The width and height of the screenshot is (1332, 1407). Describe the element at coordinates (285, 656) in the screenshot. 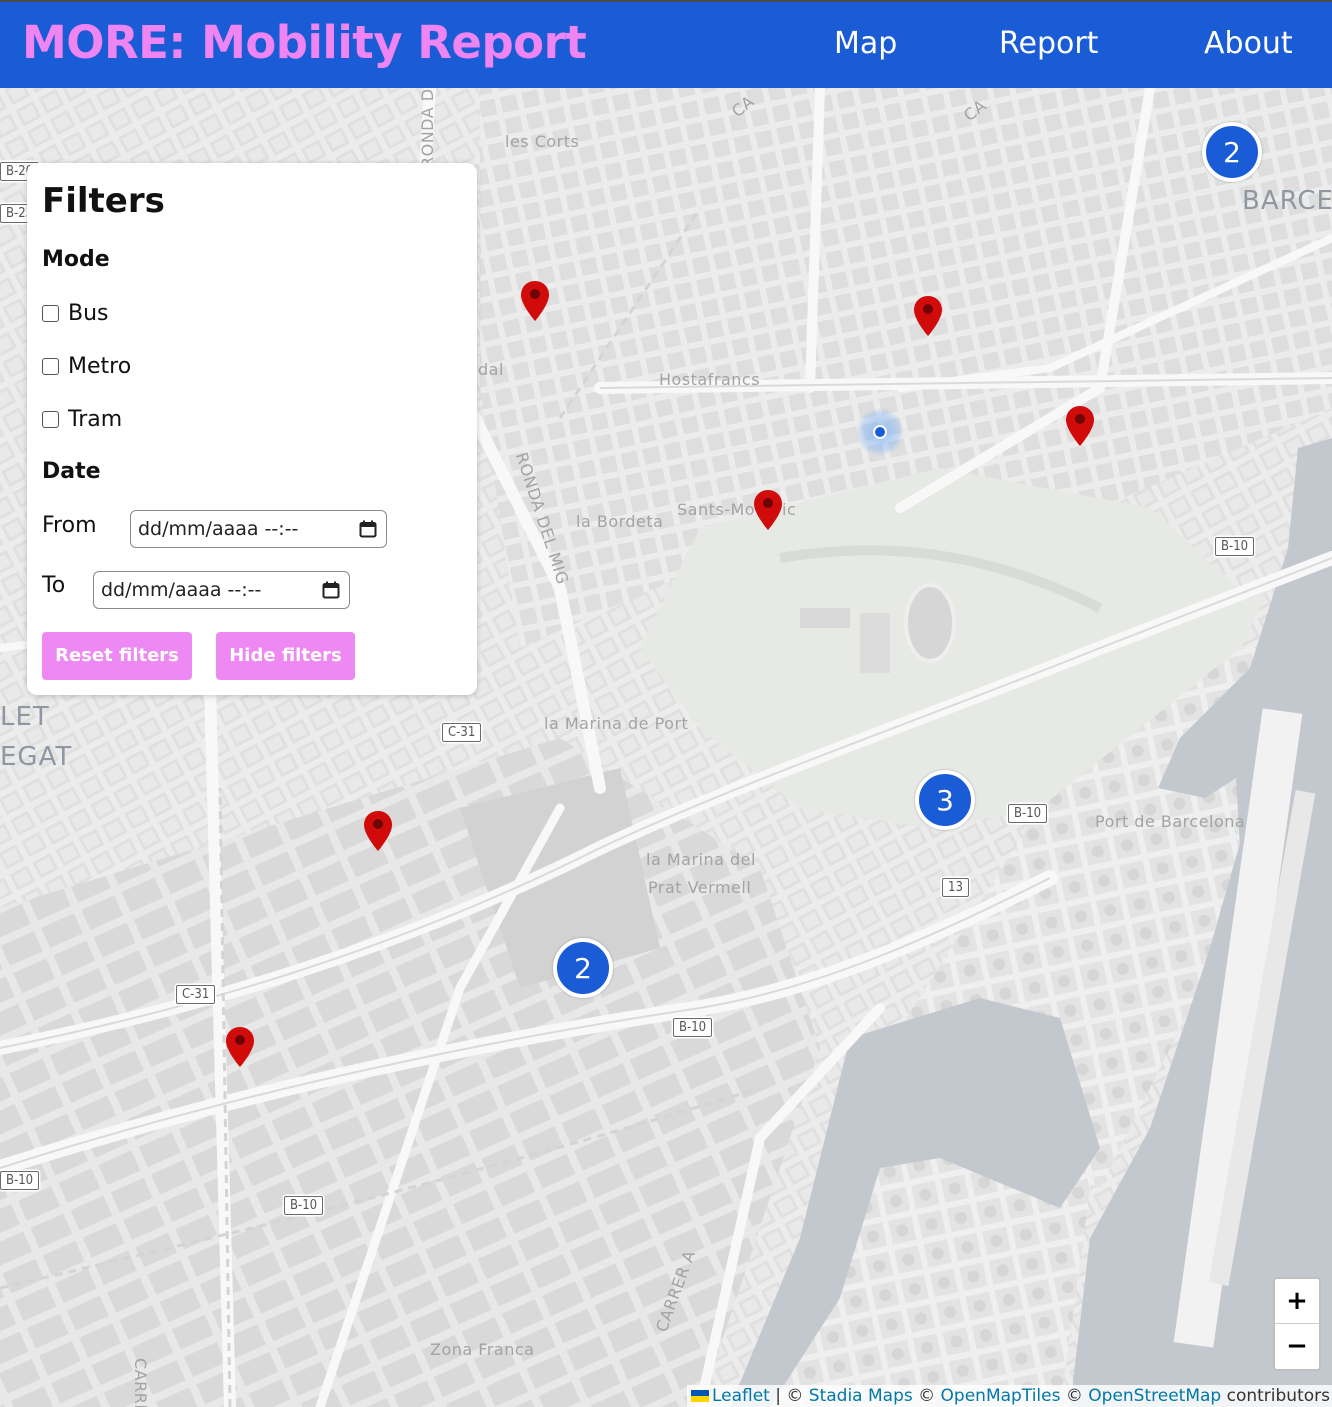

I see `hide-filters-button: Hide filters` at that location.